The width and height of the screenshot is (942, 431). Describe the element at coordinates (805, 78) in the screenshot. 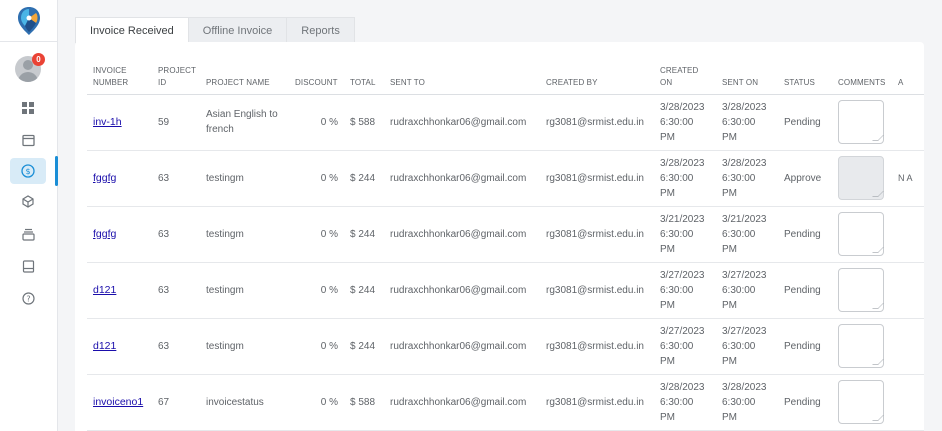

I see `header-status: STATUS` at that location.